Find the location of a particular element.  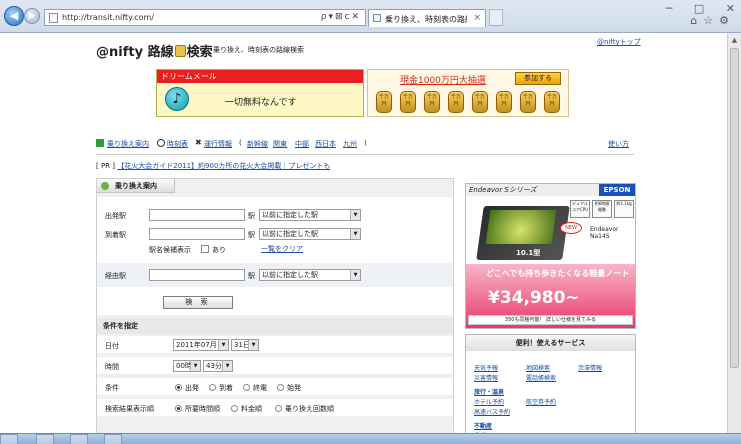

minimize-icon: ─ is located at coordinates (669, 8).